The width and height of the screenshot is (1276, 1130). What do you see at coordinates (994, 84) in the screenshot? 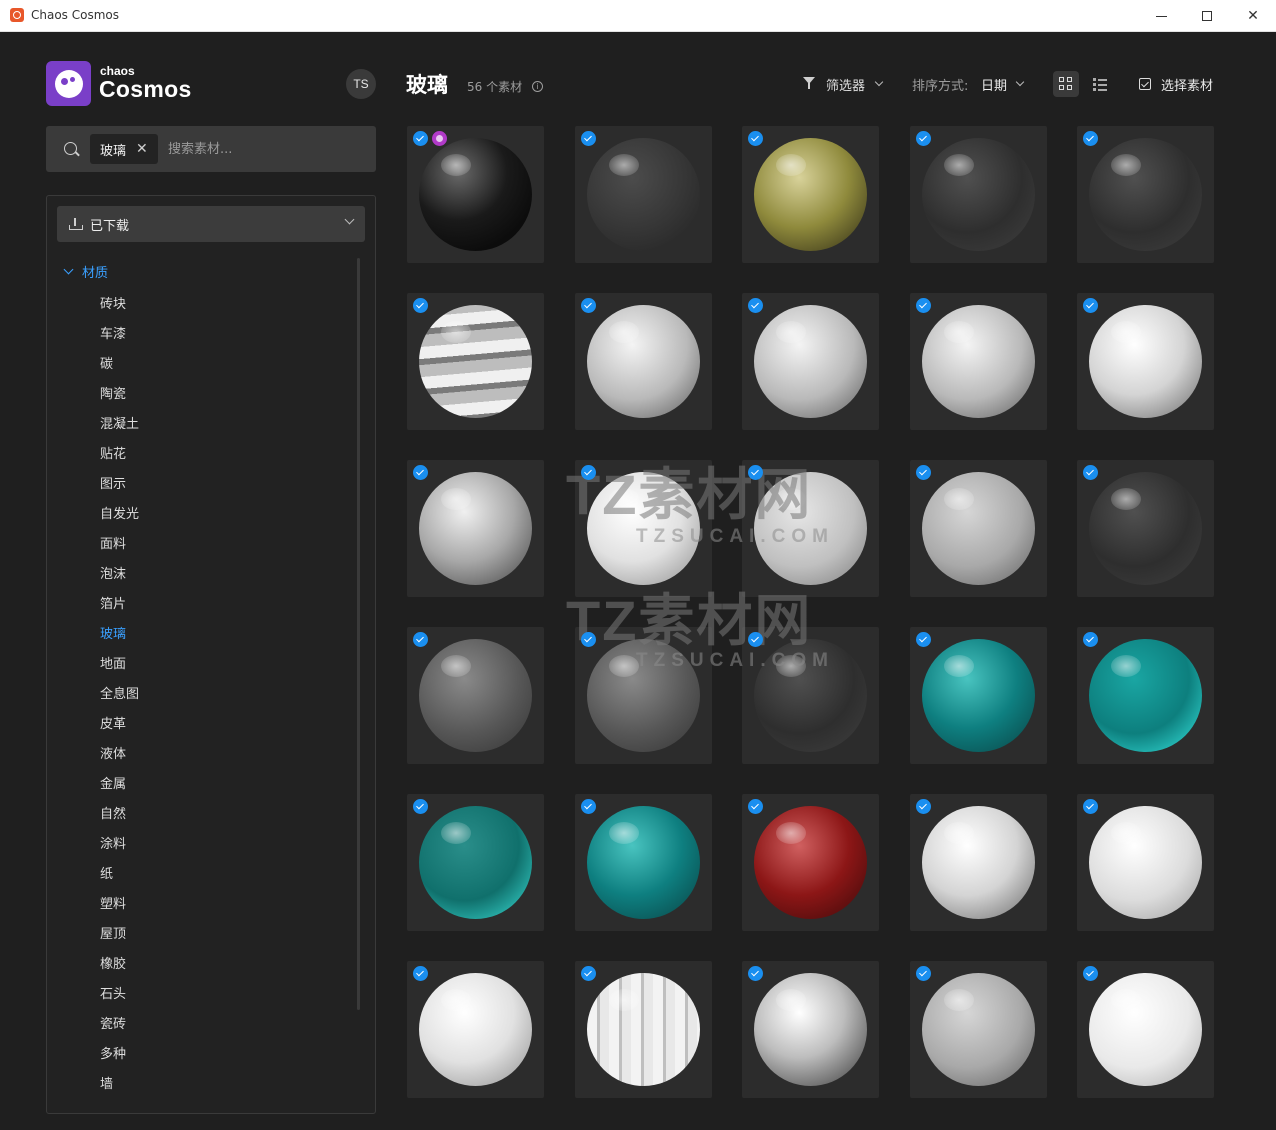
I see `sort-dropdown: 日期` at bounding box center [994, 84].